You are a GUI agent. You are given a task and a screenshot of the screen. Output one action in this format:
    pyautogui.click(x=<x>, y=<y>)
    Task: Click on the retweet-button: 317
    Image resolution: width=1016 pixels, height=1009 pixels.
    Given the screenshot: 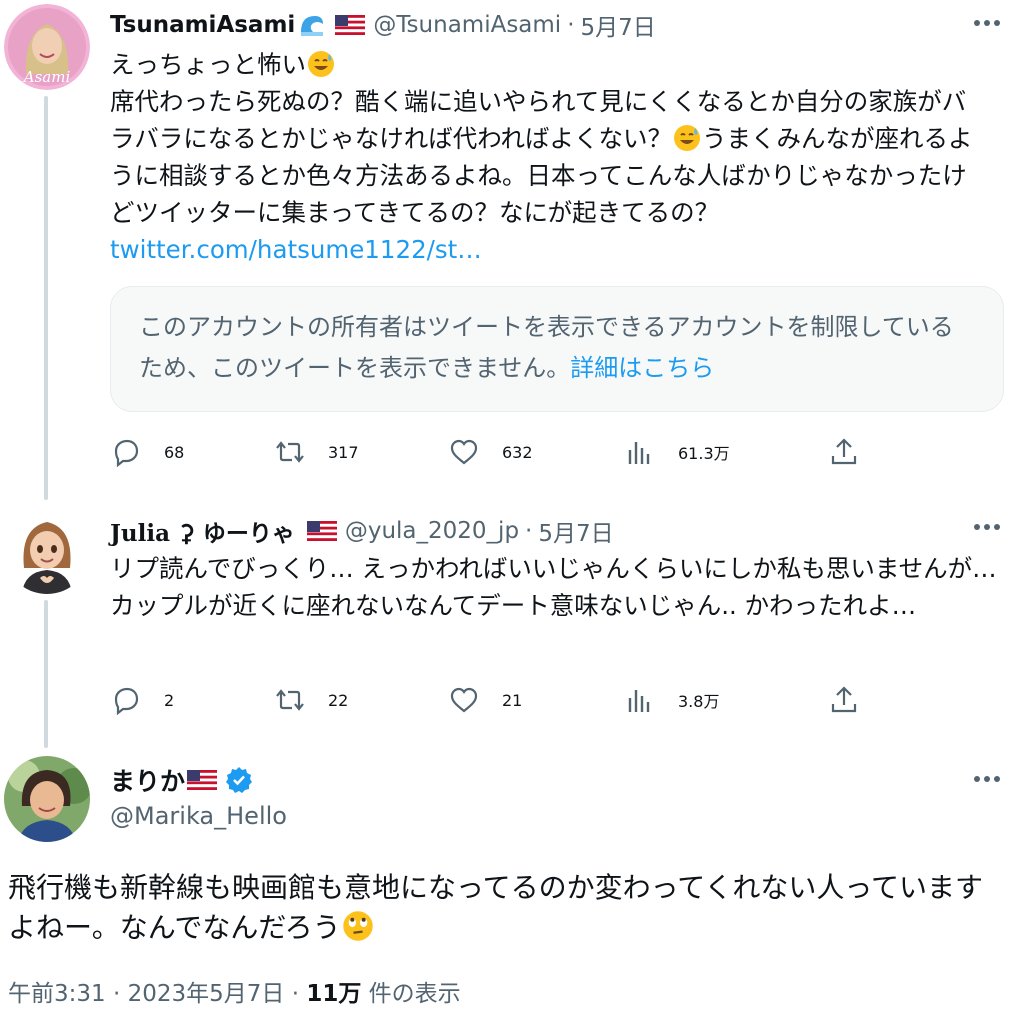 What is the action you would take?
    pyautogui.click(x=316, y=452)
    